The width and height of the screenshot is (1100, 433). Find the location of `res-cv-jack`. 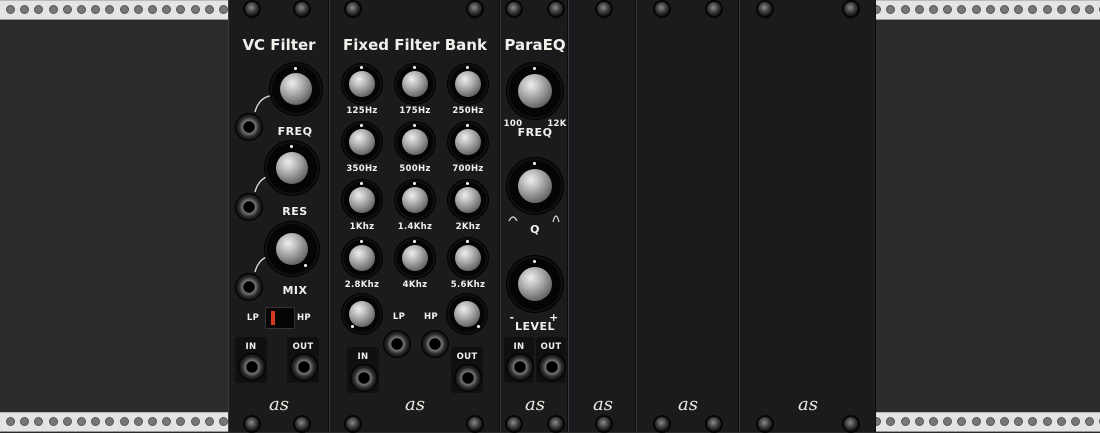

res-cv-jack is located at coordinates (249, 207).